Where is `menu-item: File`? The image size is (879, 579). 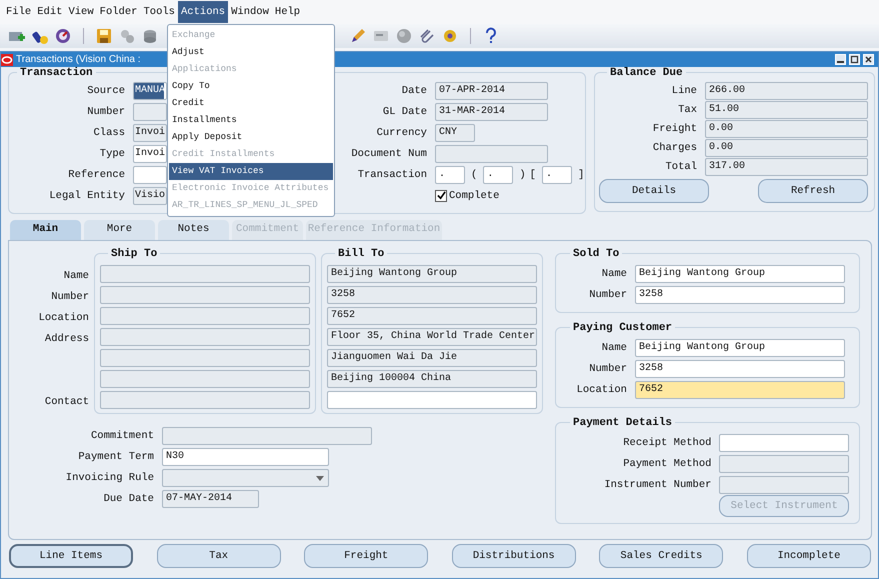
menu-item: File is located at coordinates (18, 12).